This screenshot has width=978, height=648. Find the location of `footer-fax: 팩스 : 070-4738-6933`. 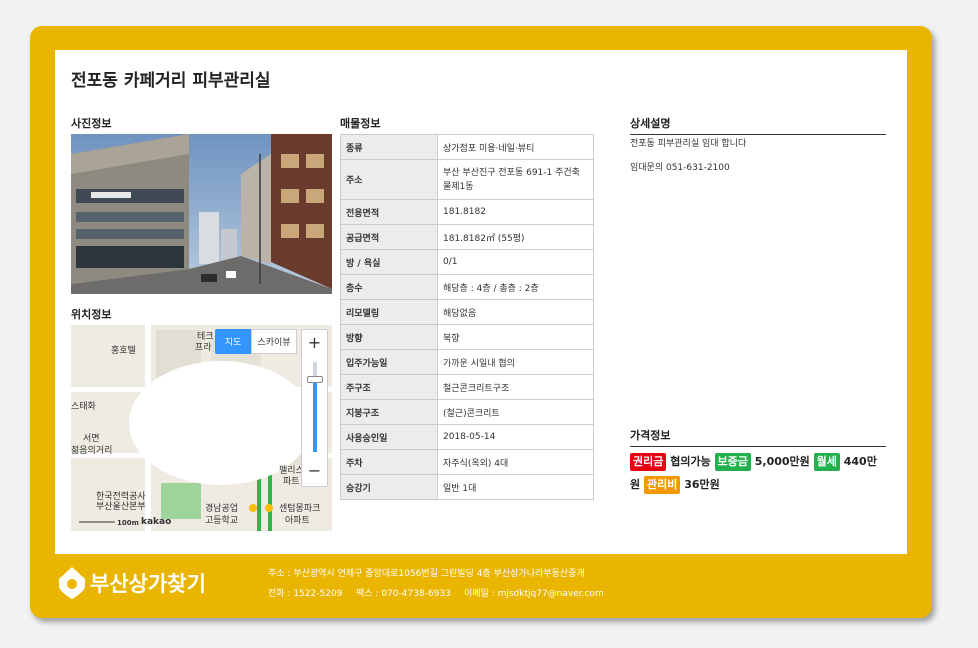

footer-fax: 팩스 : 070-4738-6933 is located at coordinates (403, 594).